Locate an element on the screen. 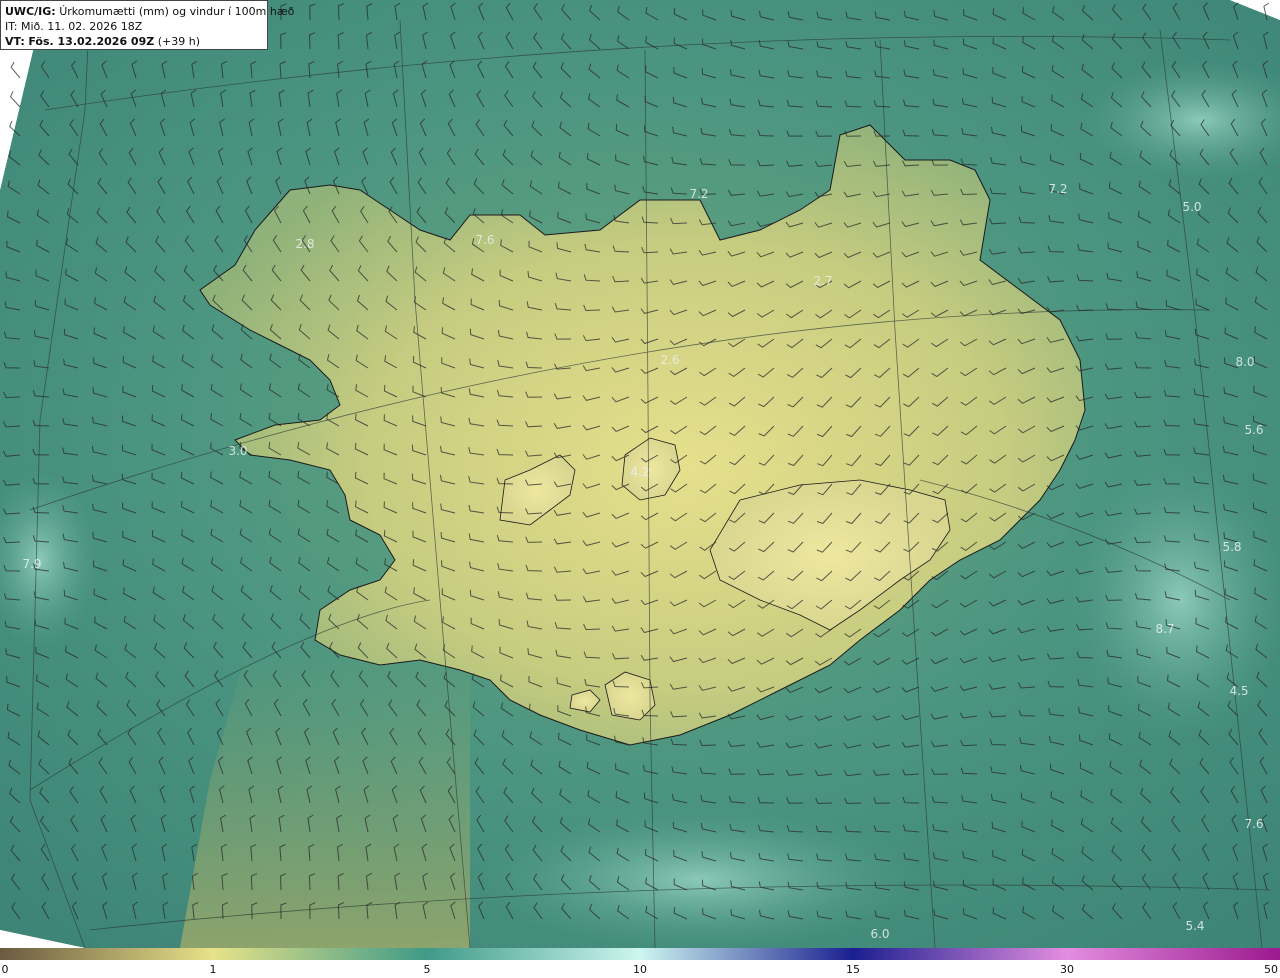 The image size is (1280, 978). colorbar-tick-label: 50 is located at coordinates (1271, 969).